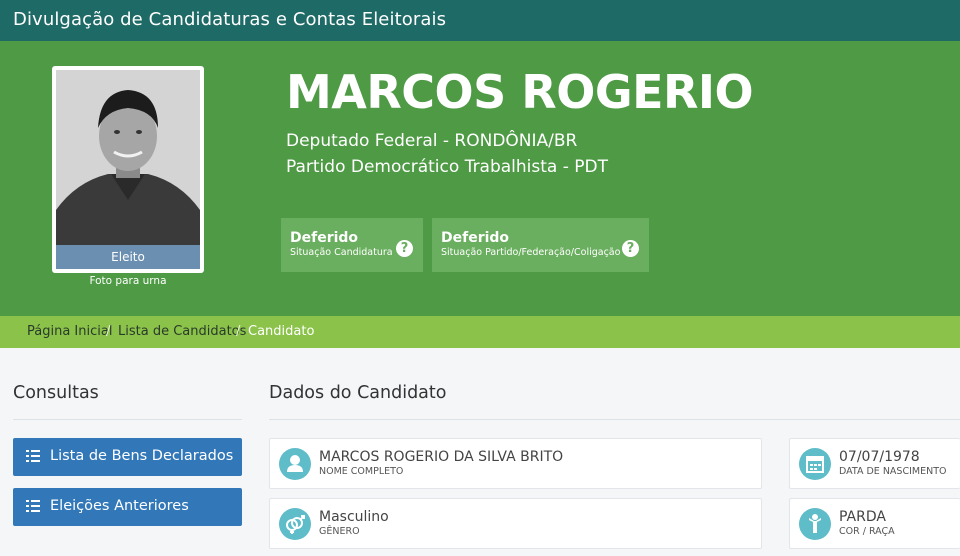 This screenshot has height=556, width=960. I want to click on breadcrumb-current: Candidato, so click(281, 331).